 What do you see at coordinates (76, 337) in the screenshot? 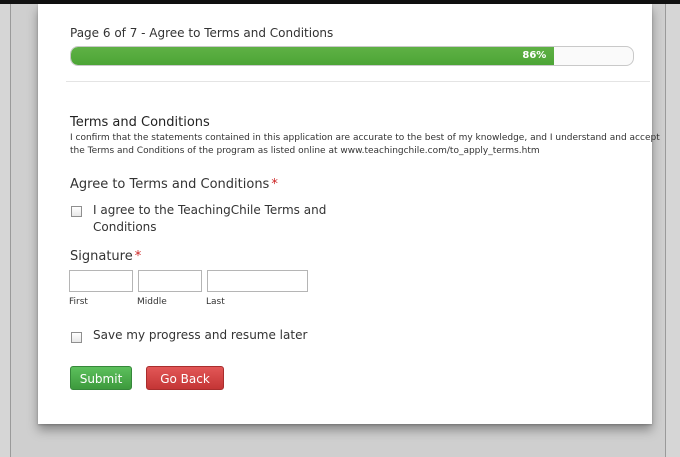
I see `save-progress-checkbox` at bounding box center [76, 337].